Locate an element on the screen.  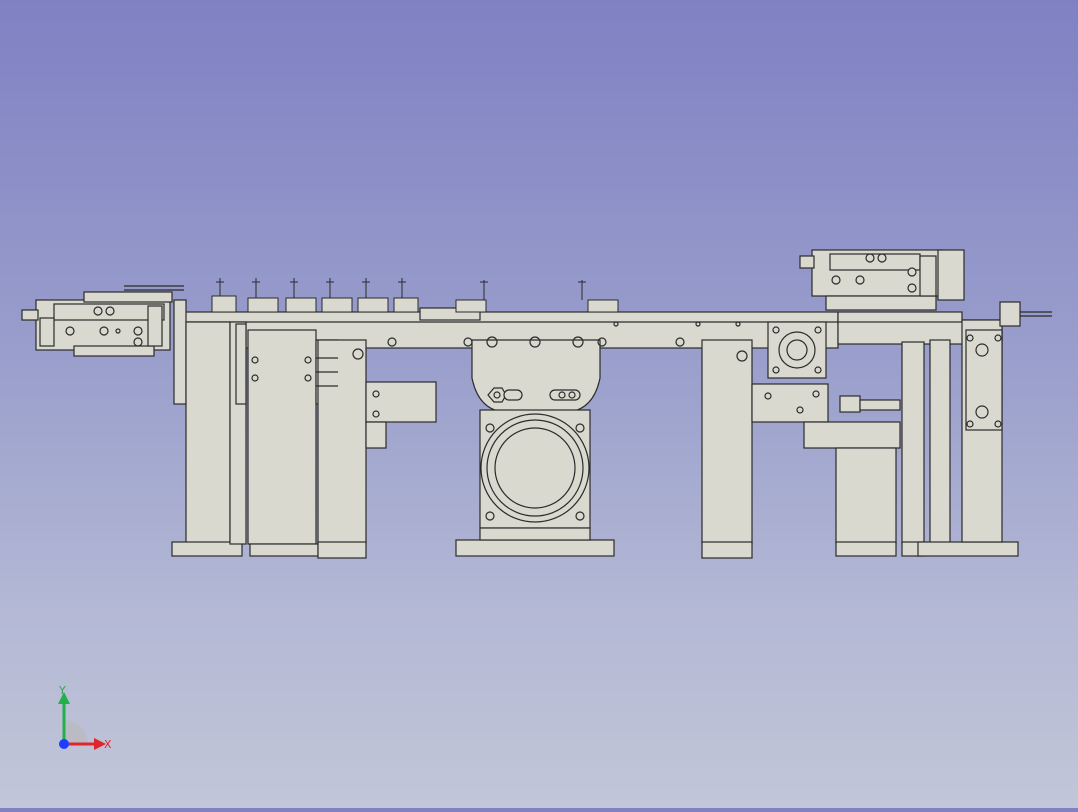
right-cylinder-unit is located at coordinates (882, 280).